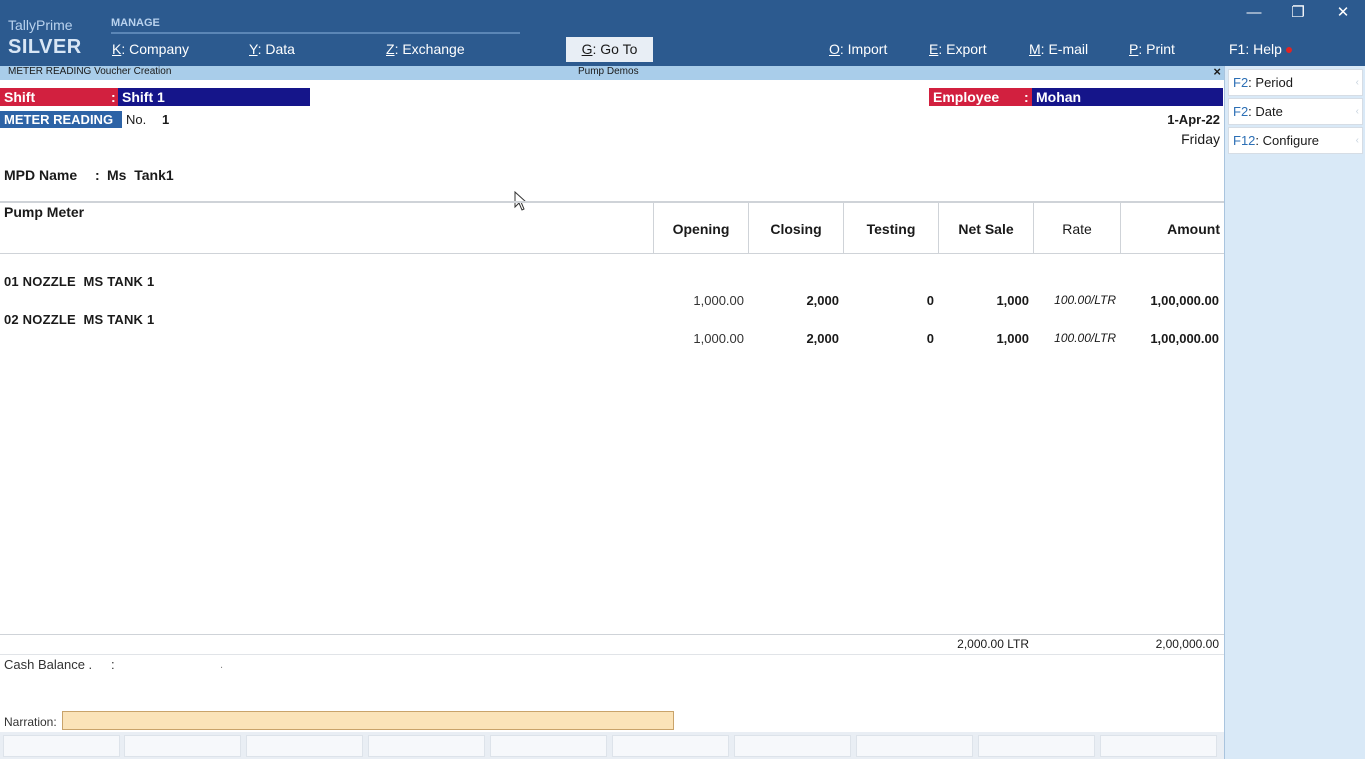 Image resolution: width=1365 pixels, height=759 pixels. Describe the element at coordinates (48, 664) in the screenshot. I see `cash-balance-label: Cash Balance .` at that location.